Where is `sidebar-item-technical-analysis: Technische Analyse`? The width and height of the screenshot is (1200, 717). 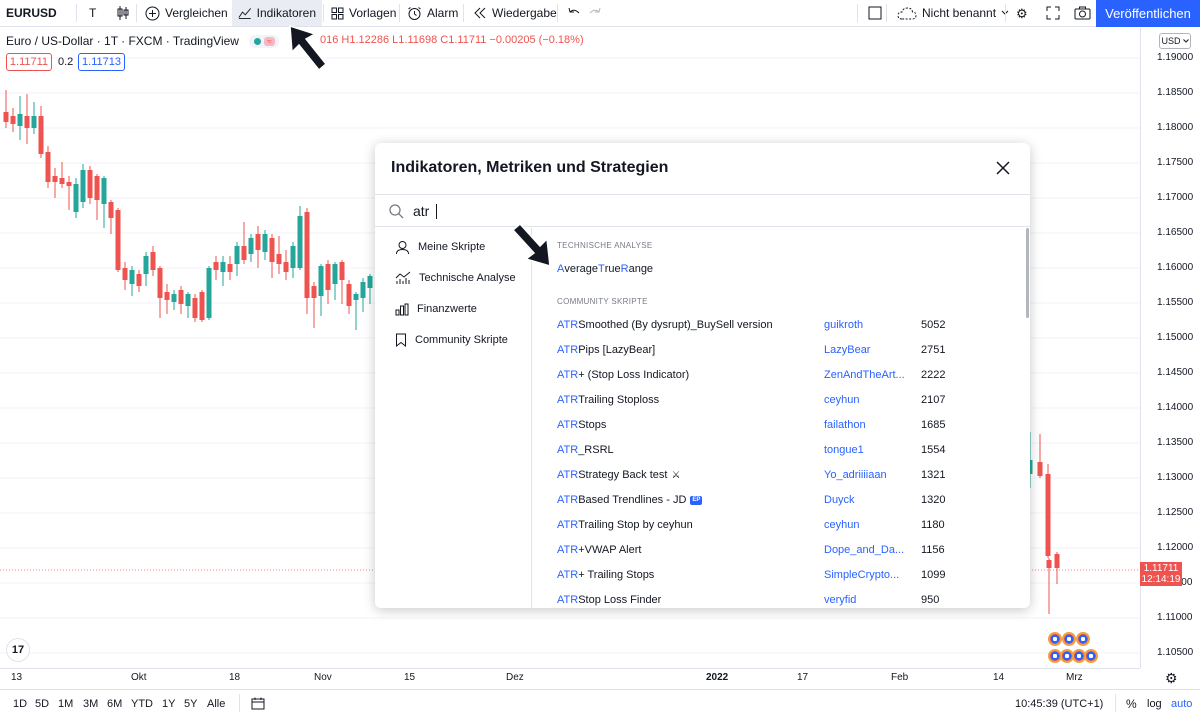
sidebar-item-technical-analysis: Technische Analyse is located at coordinates (453, 278).